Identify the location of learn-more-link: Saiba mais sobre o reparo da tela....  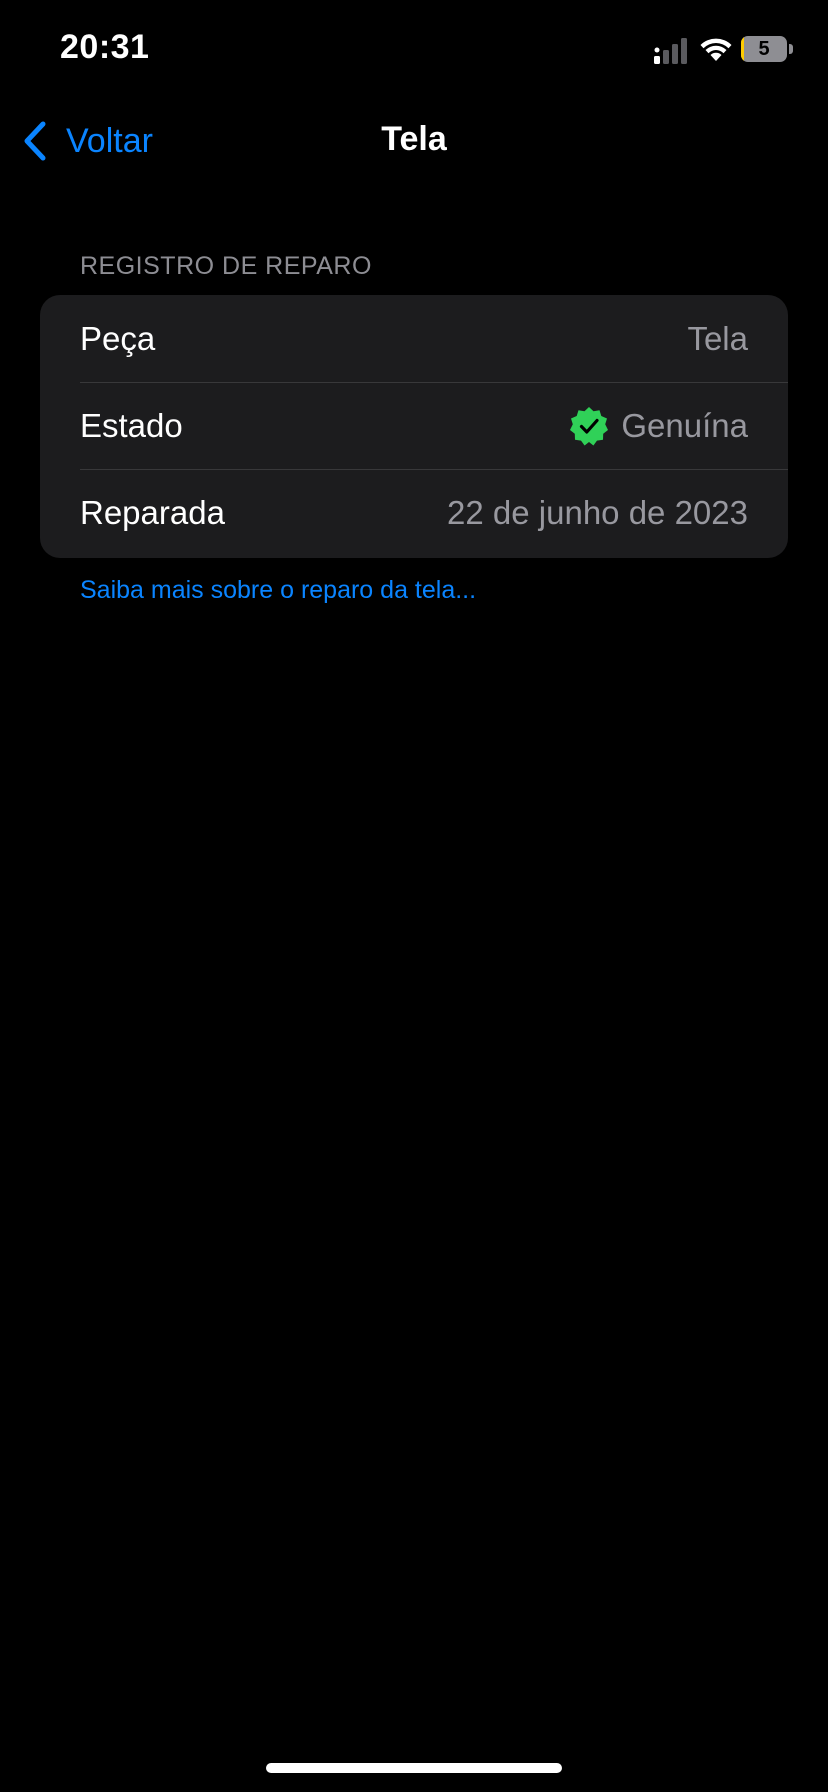
(278, 590).